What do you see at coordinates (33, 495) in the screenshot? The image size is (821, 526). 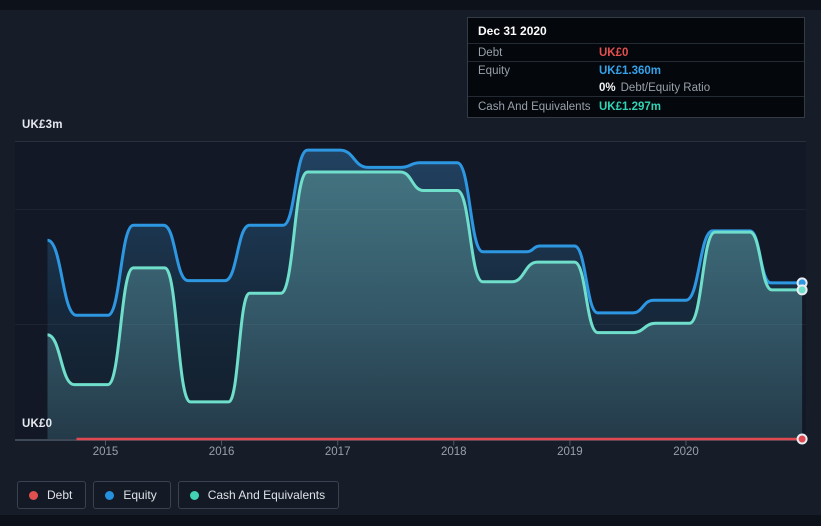 I see `debt-legend-dot-icon` at bounding box center [33, 495].